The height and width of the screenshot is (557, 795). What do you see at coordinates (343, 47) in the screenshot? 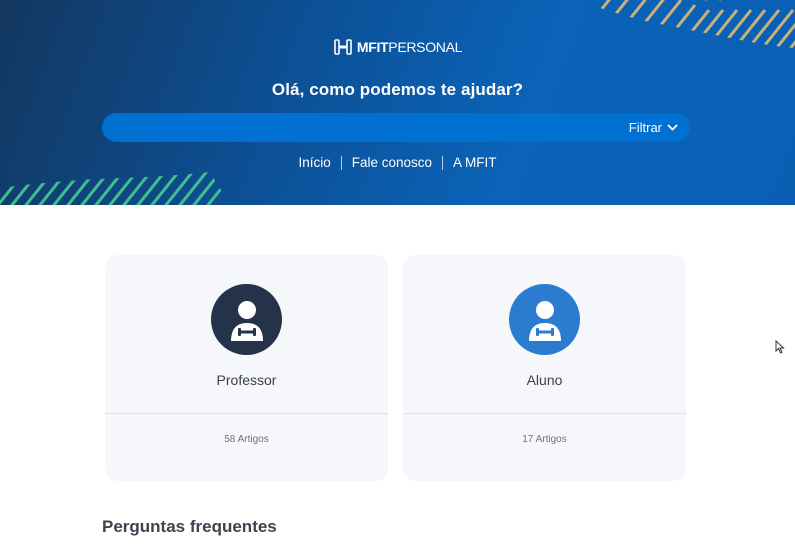
I see `dumbbell-logo-icon` at bounding box center [343, 47].